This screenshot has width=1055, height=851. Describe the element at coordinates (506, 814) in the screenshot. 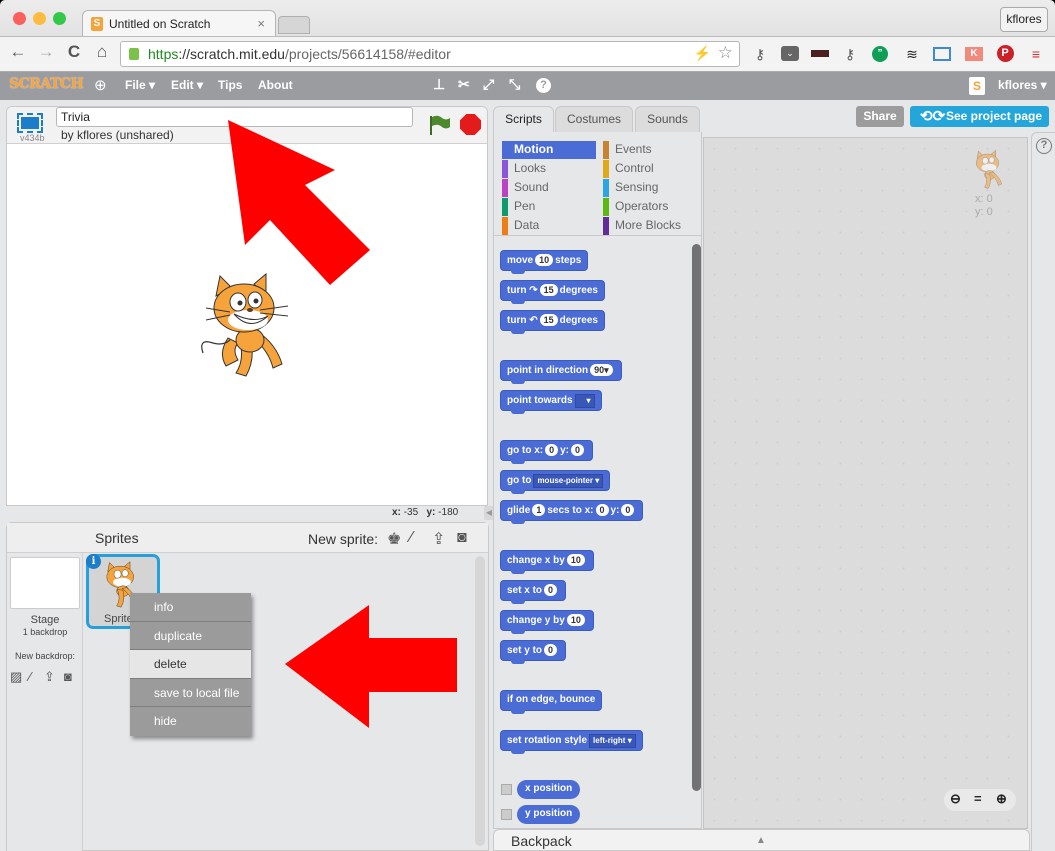

I see `y-position-checkbox` at that location.